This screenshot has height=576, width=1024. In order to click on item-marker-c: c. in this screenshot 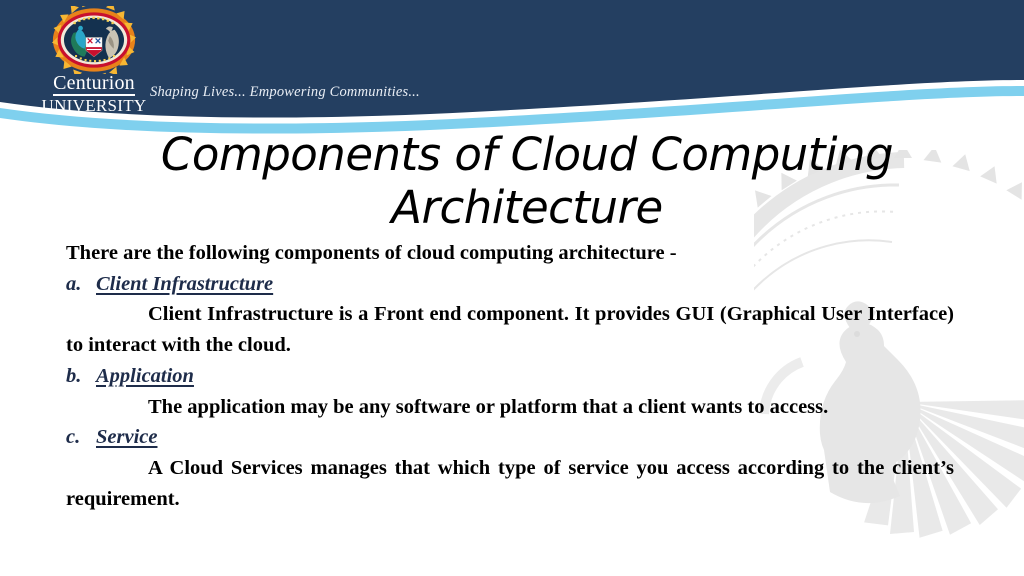, I will do `click(73, 437)`.